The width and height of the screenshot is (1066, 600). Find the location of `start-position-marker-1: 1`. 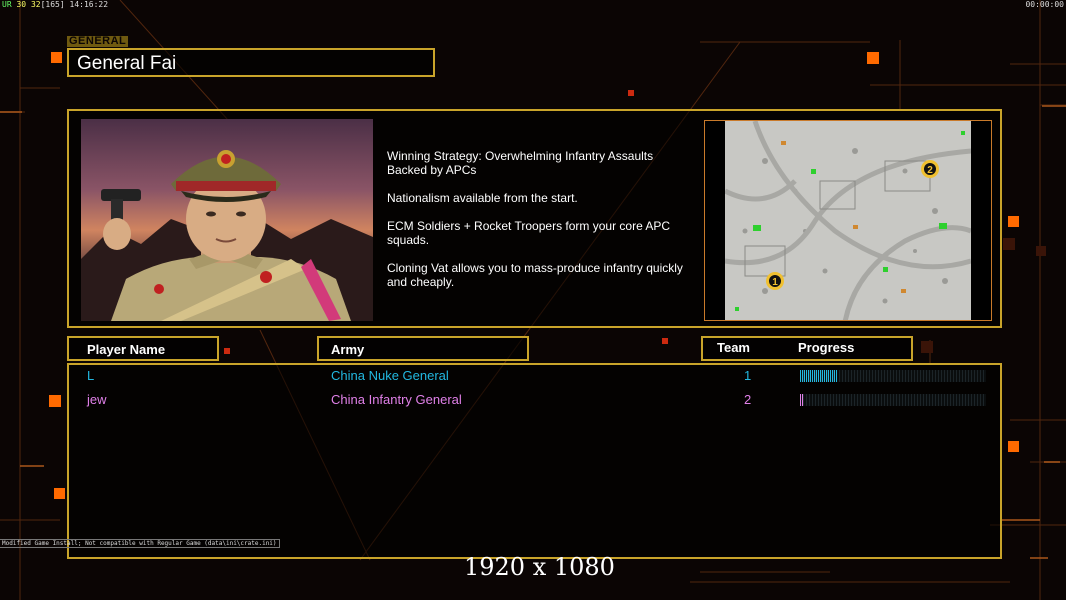

start-position-marker-1: 1 is located at coordinates (775, 281).